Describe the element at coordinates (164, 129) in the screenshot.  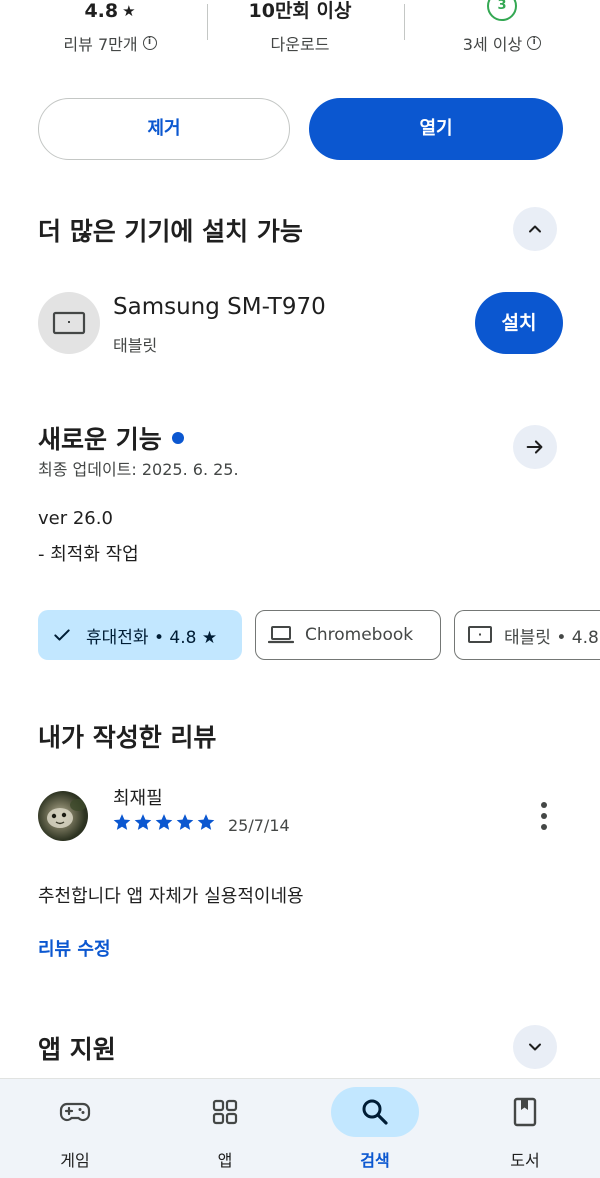
I see `uninstall-button: 제거` at that location.